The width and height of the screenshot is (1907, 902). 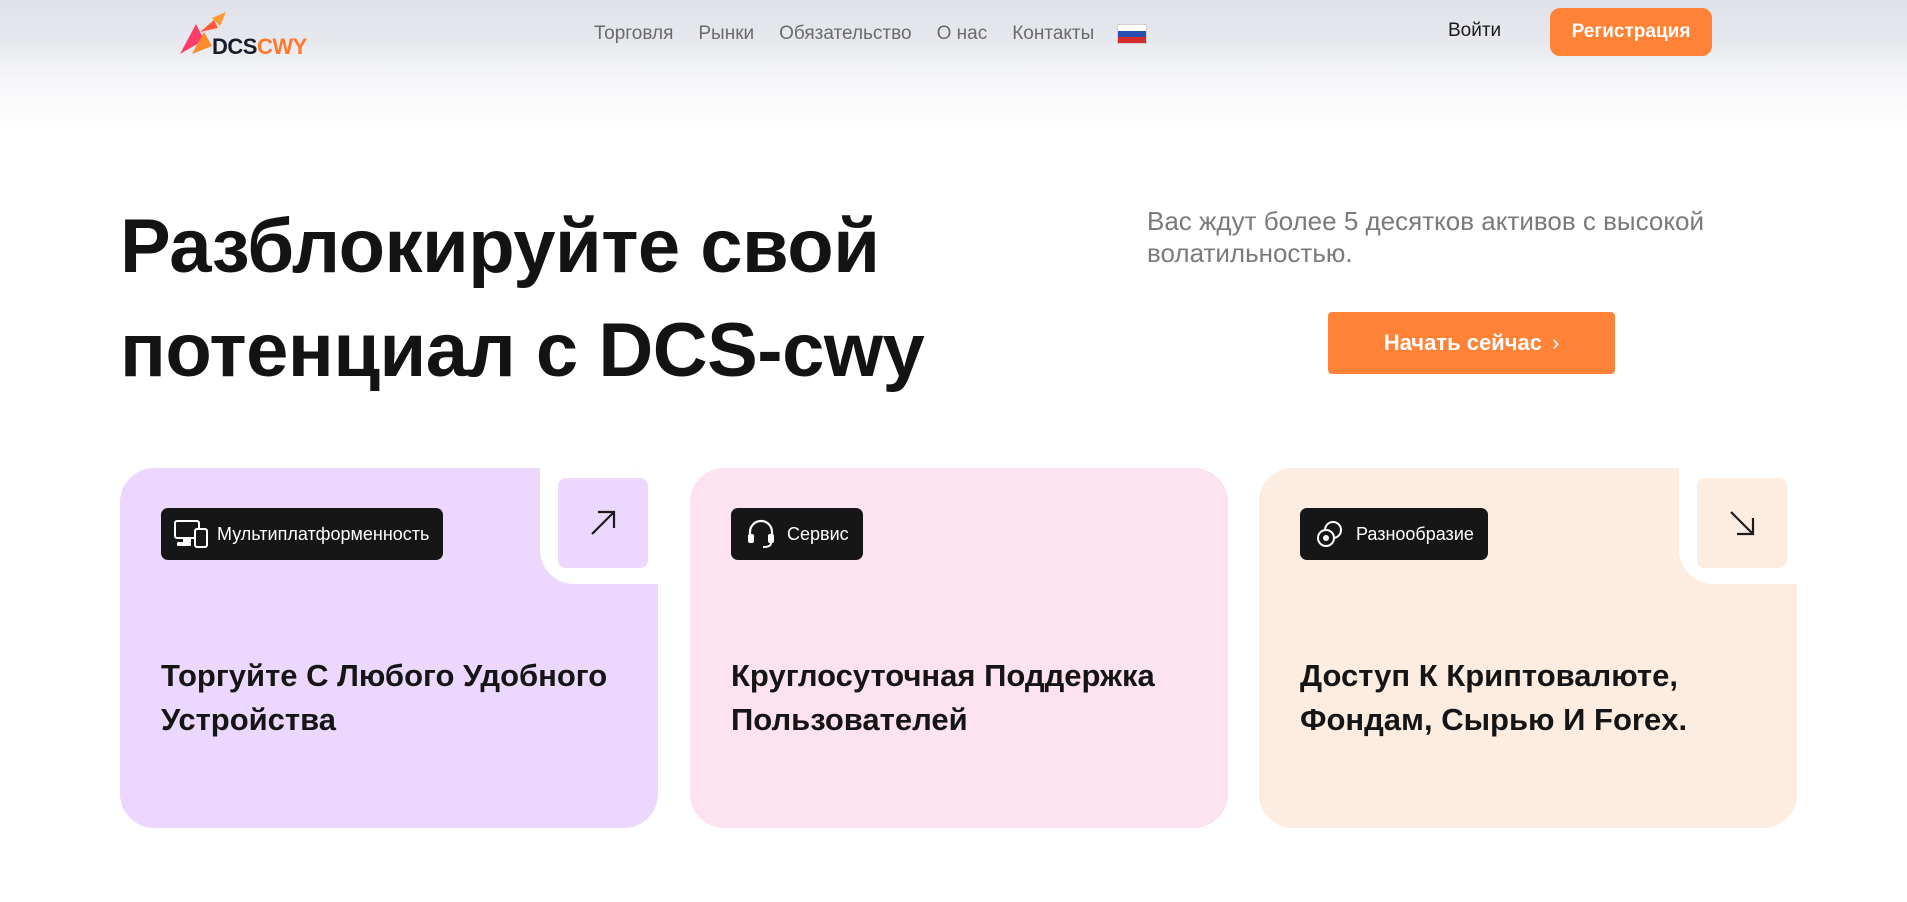 I want to click on devices-icon, so click(x=191, y=534).